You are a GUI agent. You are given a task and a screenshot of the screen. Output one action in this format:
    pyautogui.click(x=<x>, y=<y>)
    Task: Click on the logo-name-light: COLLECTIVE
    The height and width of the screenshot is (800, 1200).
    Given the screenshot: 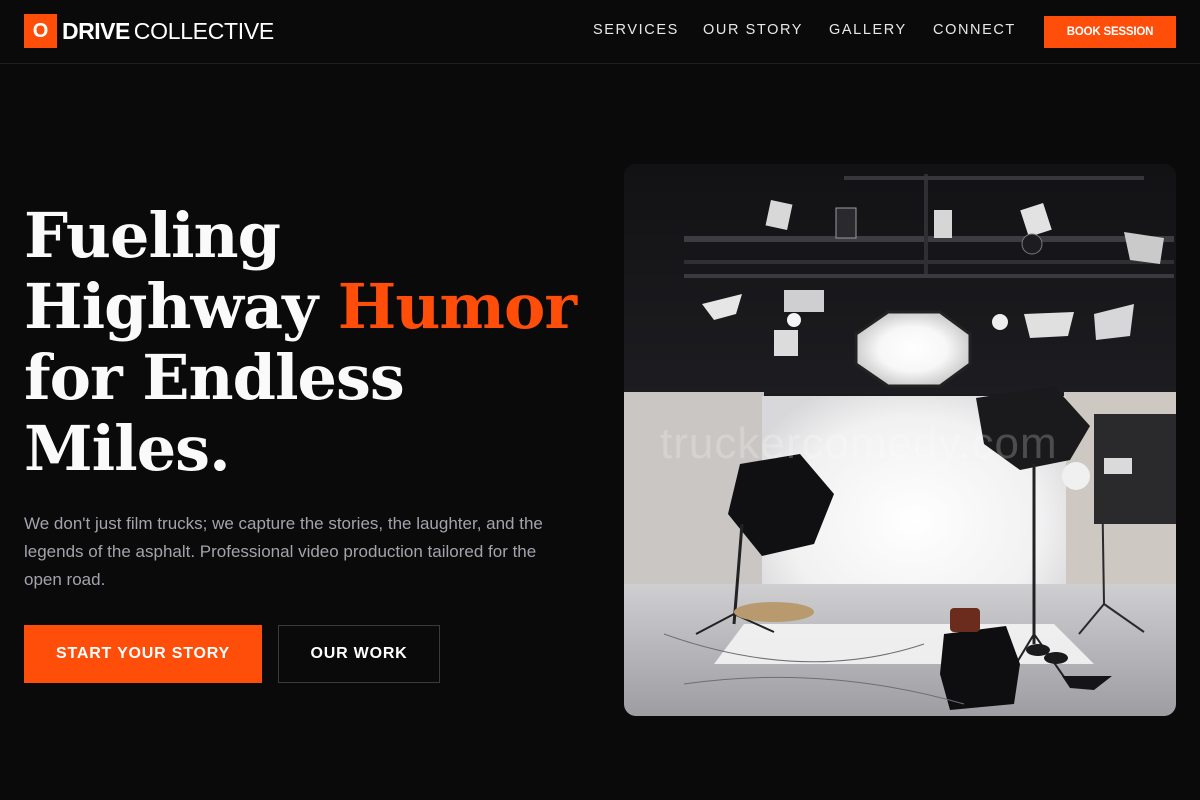 What is the action you would take?
    pyautogui.click(x=203, y=30)
    